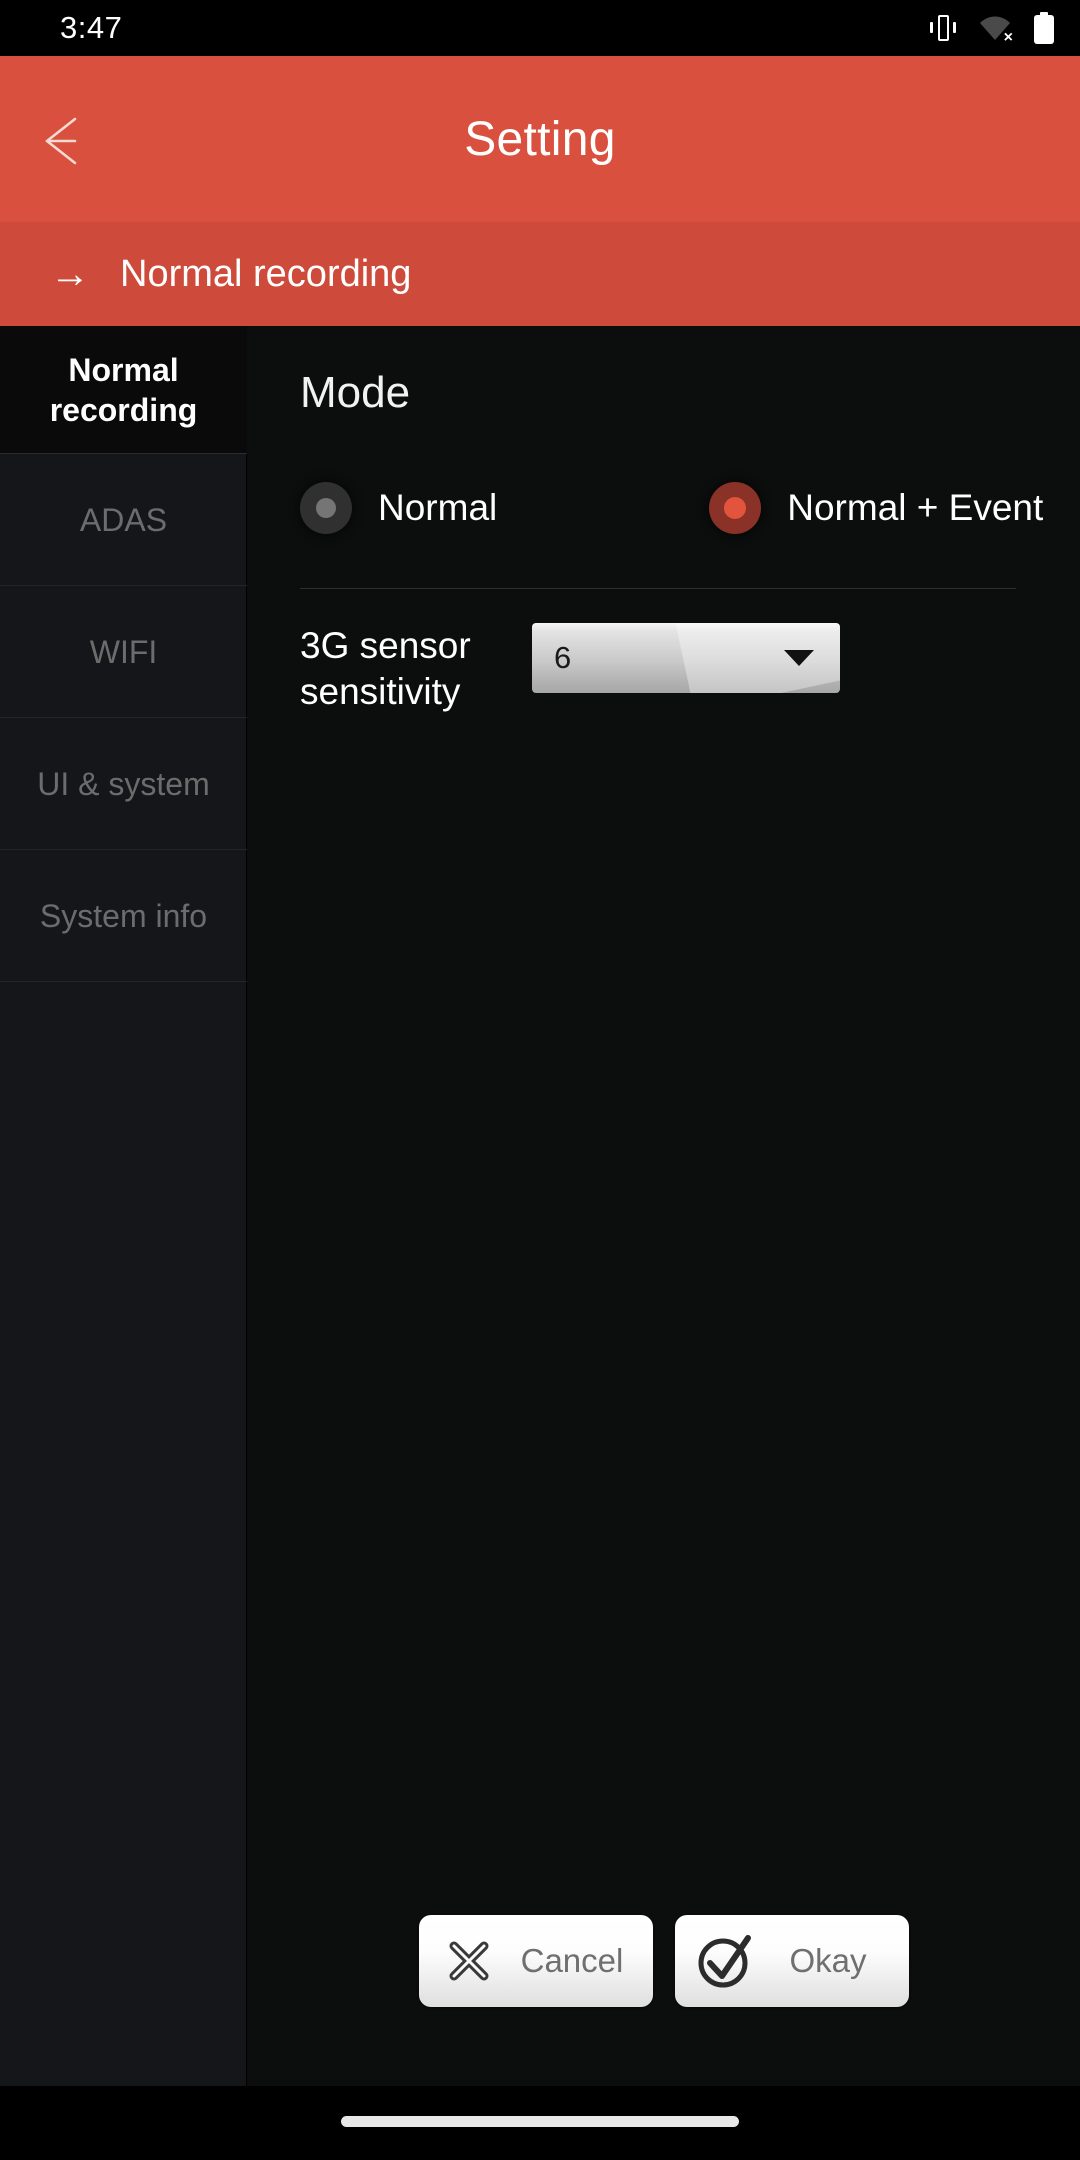  I want to click on sidebar-item-label: ADAS, so click(123, 519).